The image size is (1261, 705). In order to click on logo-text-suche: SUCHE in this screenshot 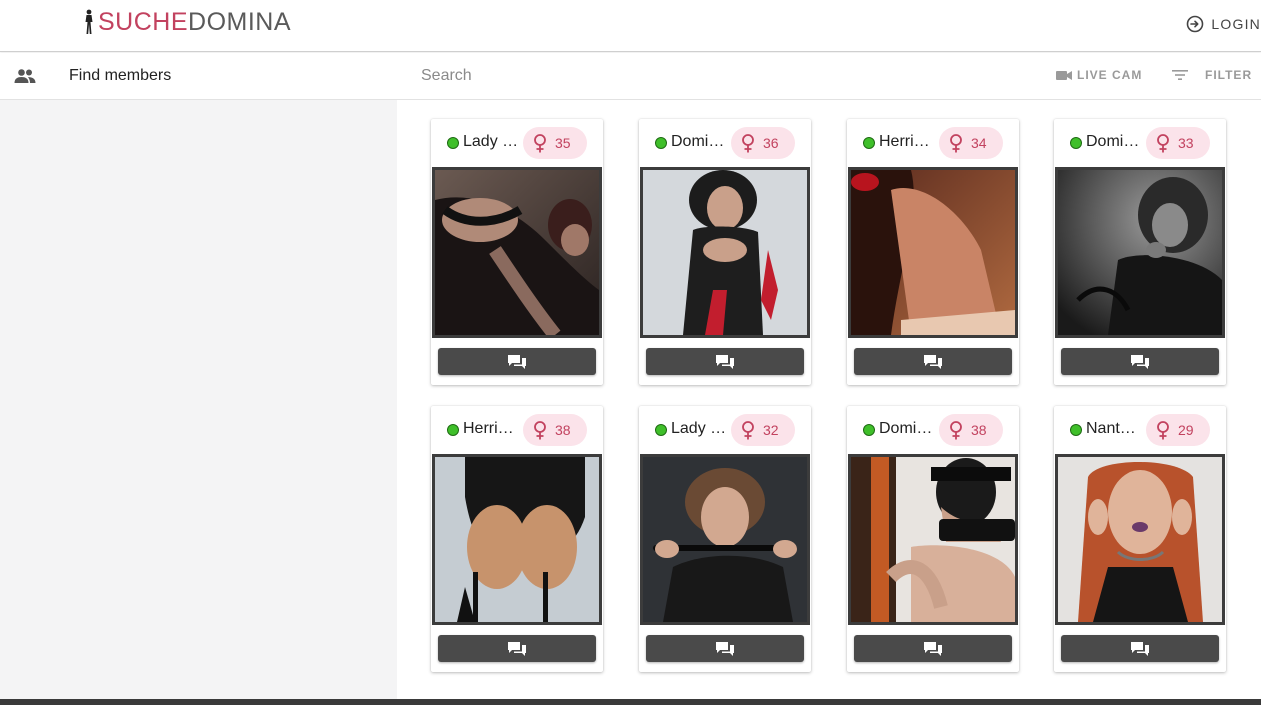, I will do `click(143, 21)`.